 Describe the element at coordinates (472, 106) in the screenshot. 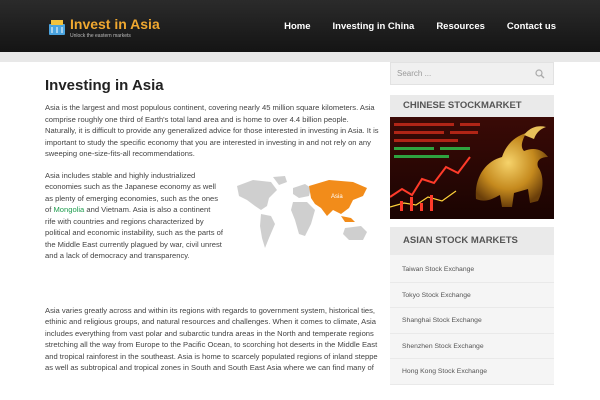

I see `widget-title-chinese-stockmarket: Chinese Stockmarket` at that location.